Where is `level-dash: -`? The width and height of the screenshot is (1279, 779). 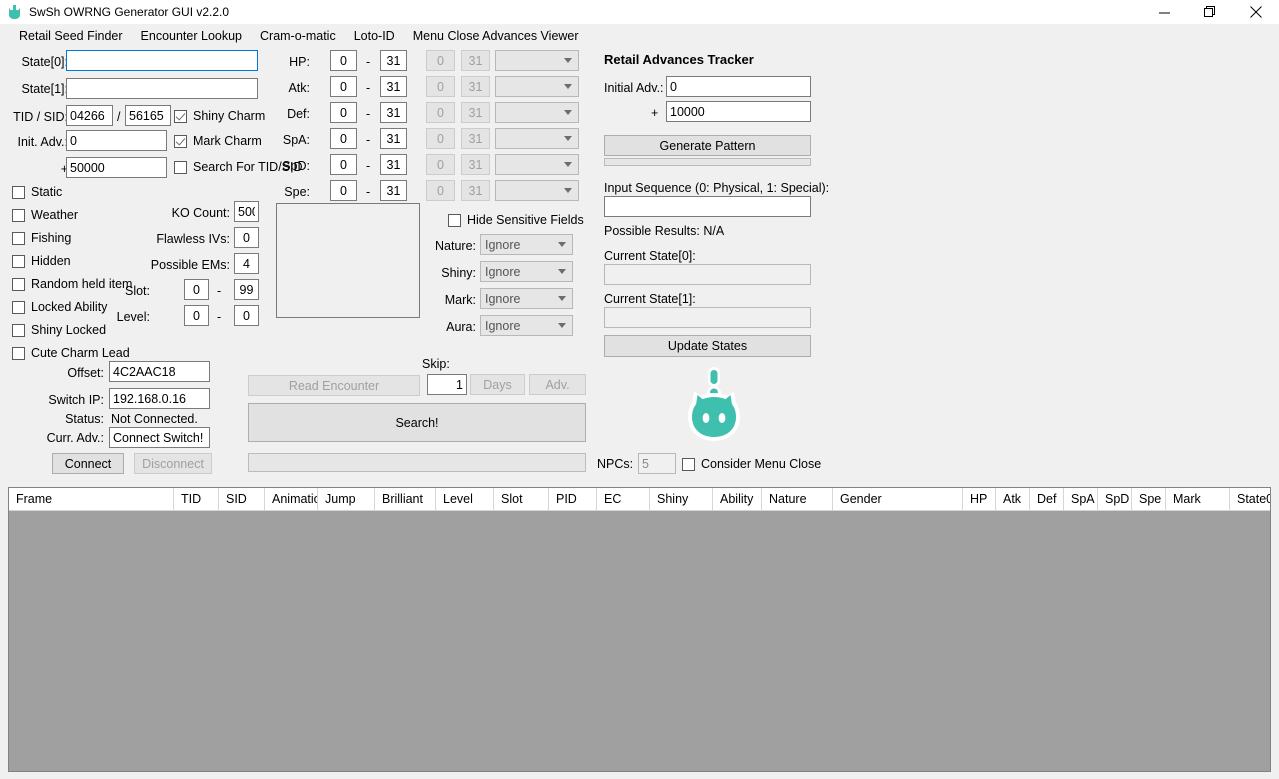 level-dash: - is located at coordinates (219, 317).